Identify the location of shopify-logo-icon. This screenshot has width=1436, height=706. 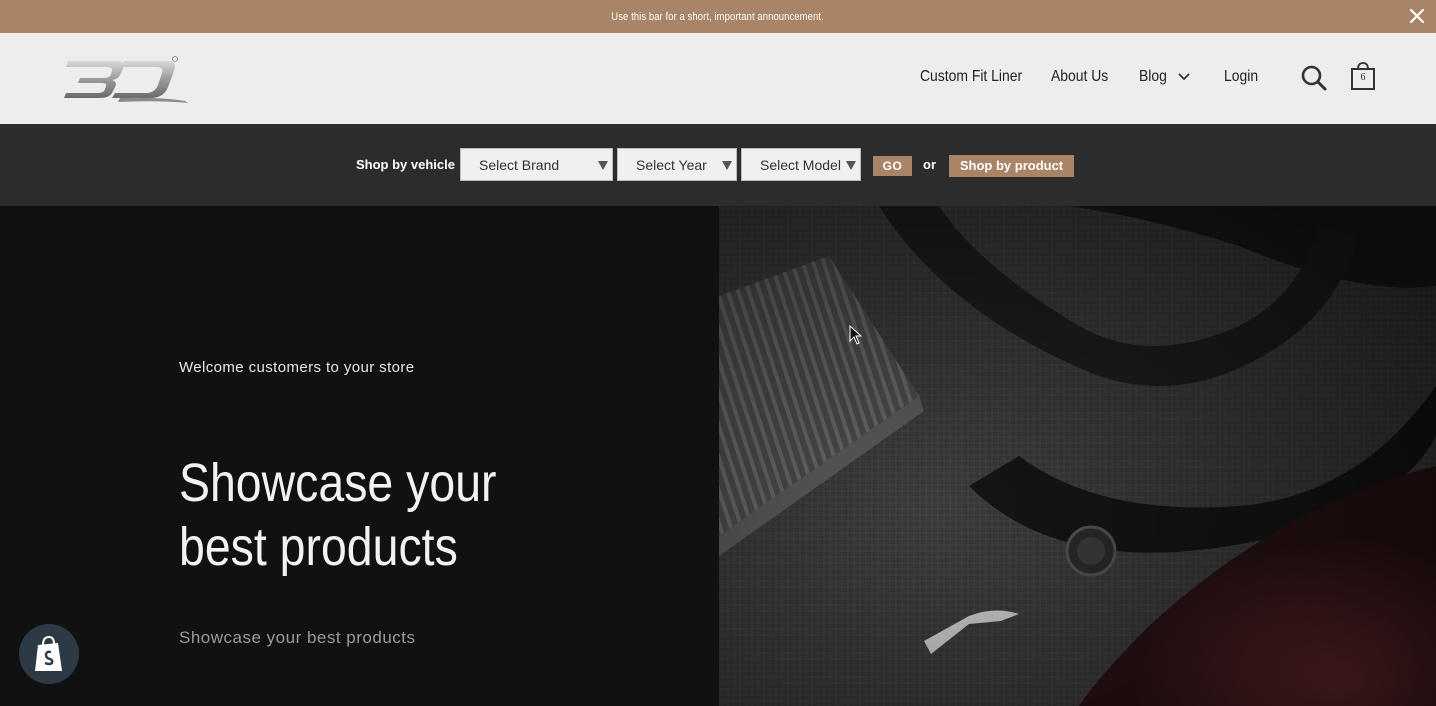
(48, 653).